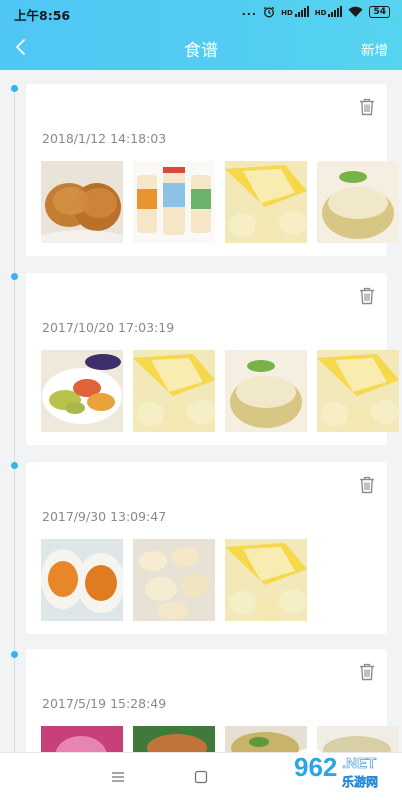  Describe the element at coordinates (355, 11) in the screenshot. I see `wifi-icon` at that location.